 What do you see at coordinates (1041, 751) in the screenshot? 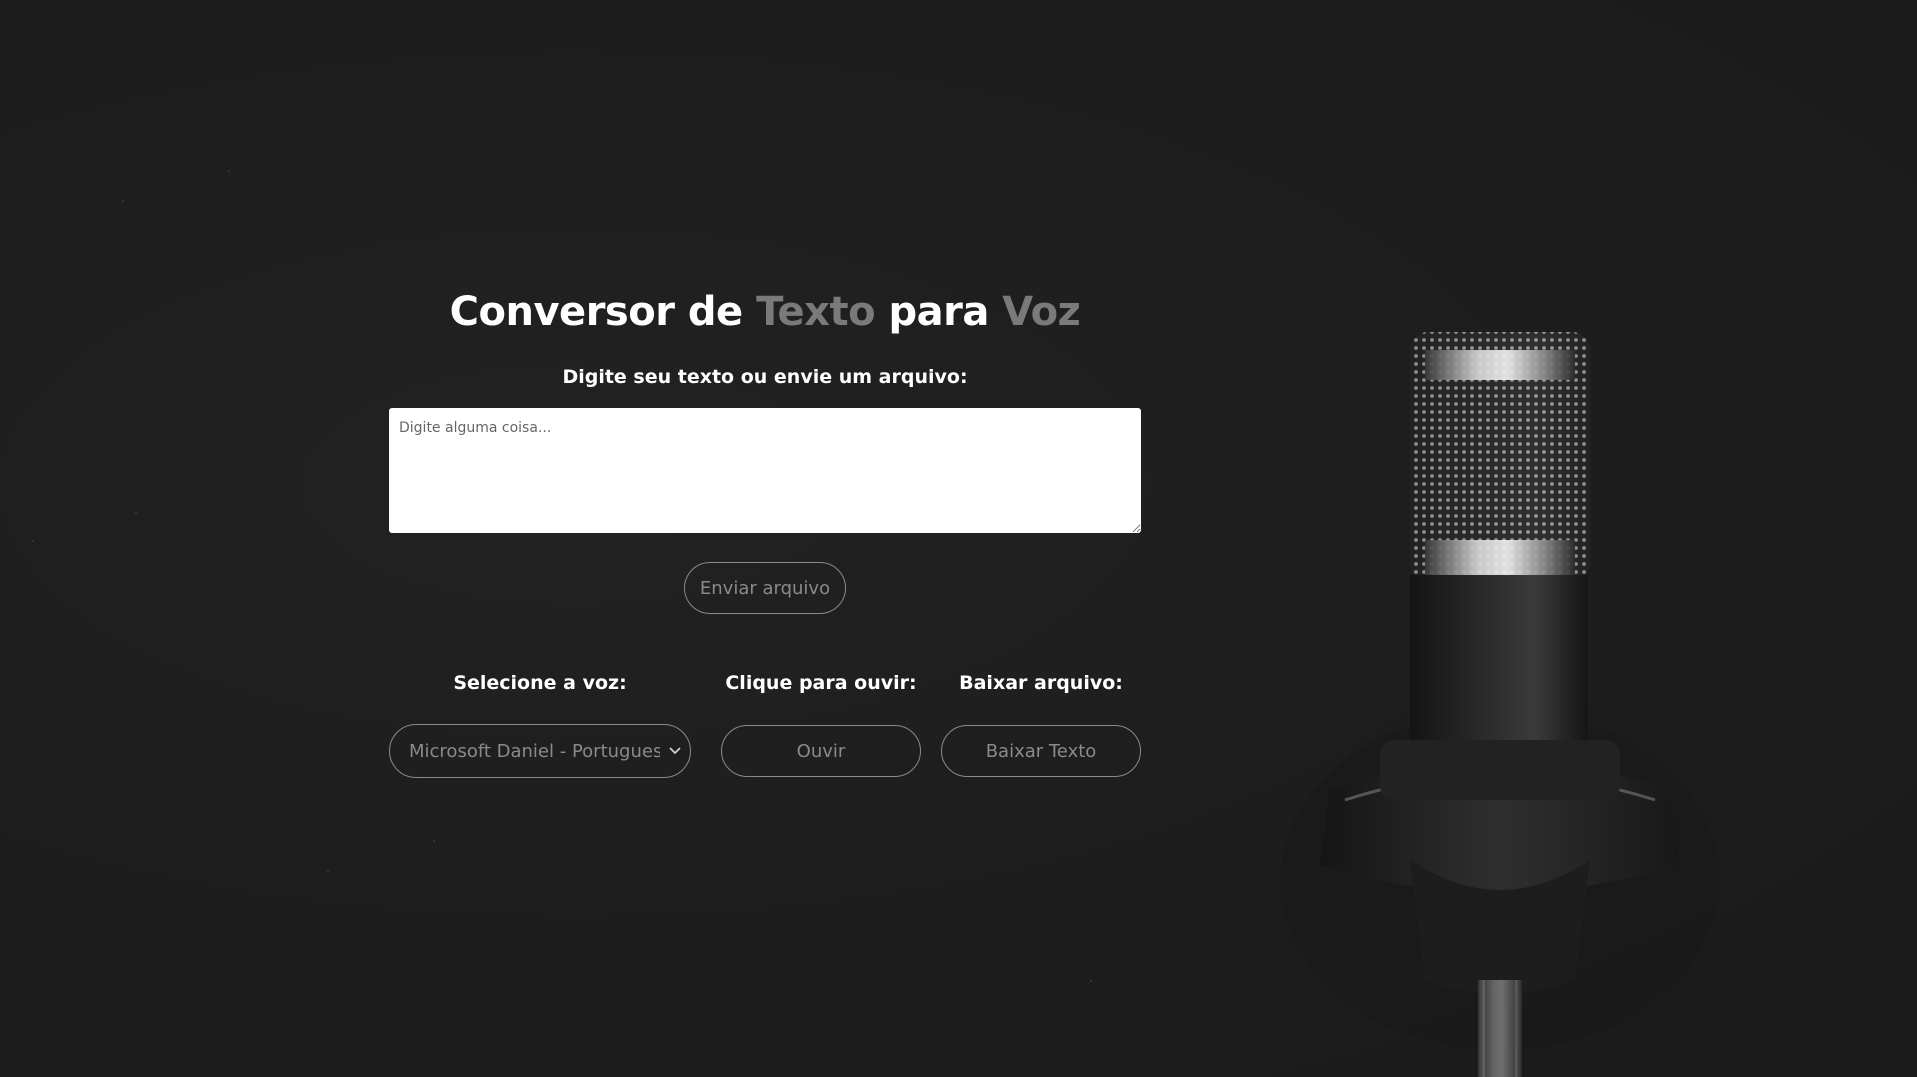
I see `download-text-button: Baixar Texto` at bounding box center [1041, 751].